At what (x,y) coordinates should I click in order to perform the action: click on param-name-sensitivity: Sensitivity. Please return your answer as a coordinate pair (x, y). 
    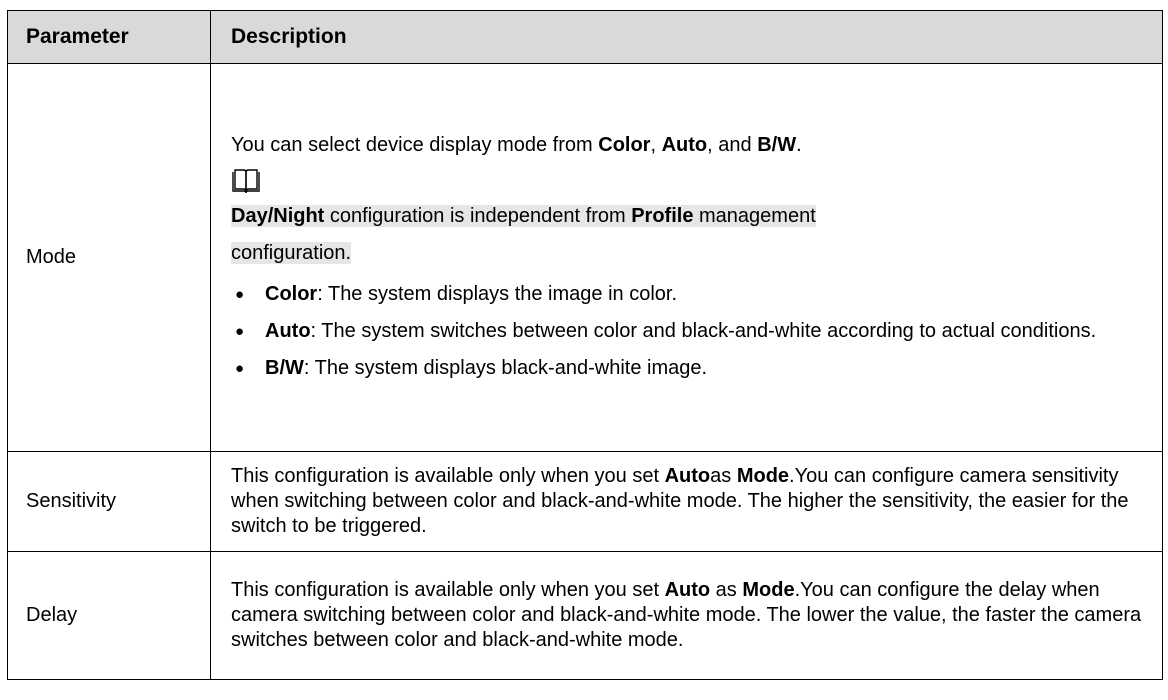
    Looking at the image, I should click on (109, 501).